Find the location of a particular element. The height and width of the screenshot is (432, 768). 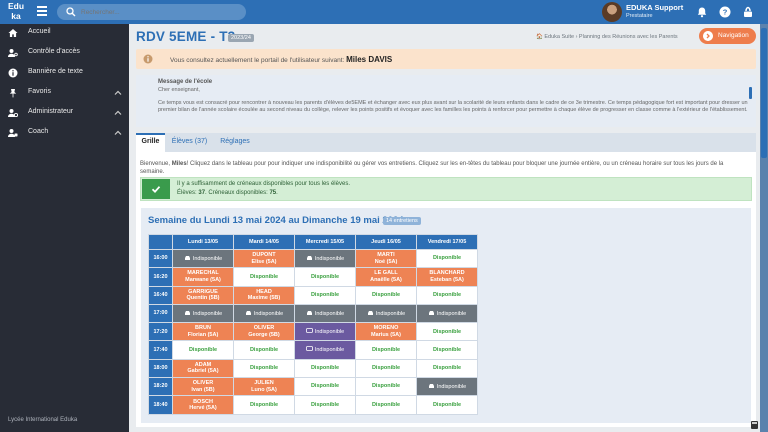

sidebar-item-coach: Coach is located at coordinates (64, 133).